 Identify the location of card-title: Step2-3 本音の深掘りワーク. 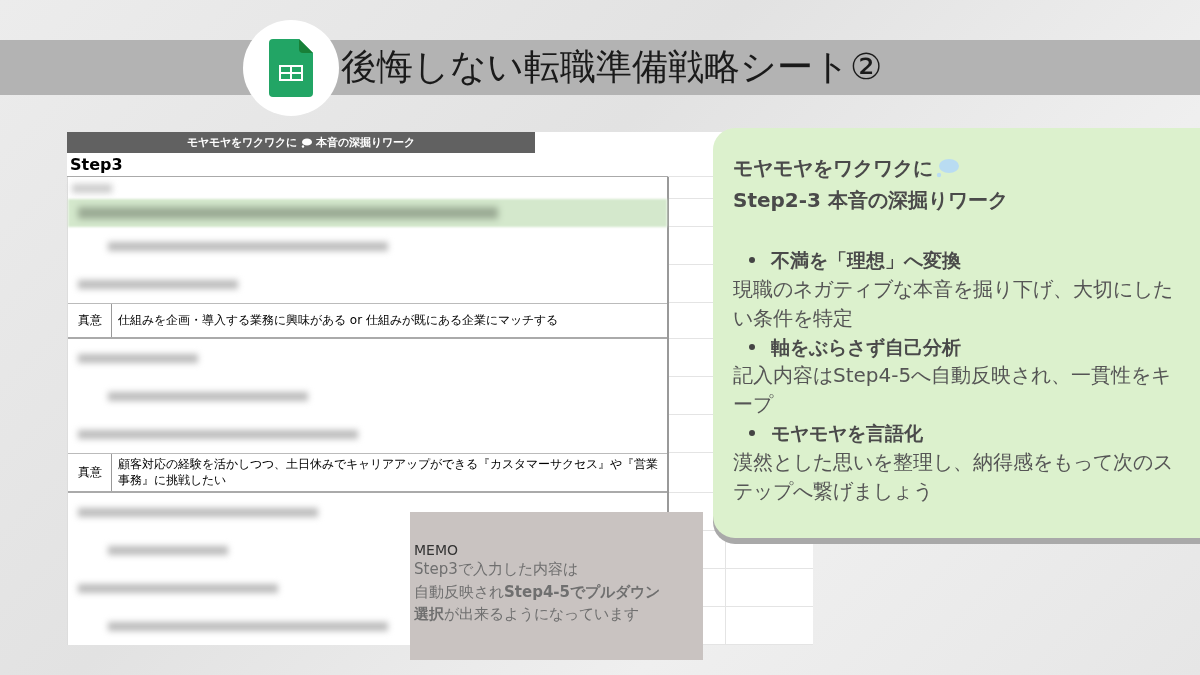
(870, 200).